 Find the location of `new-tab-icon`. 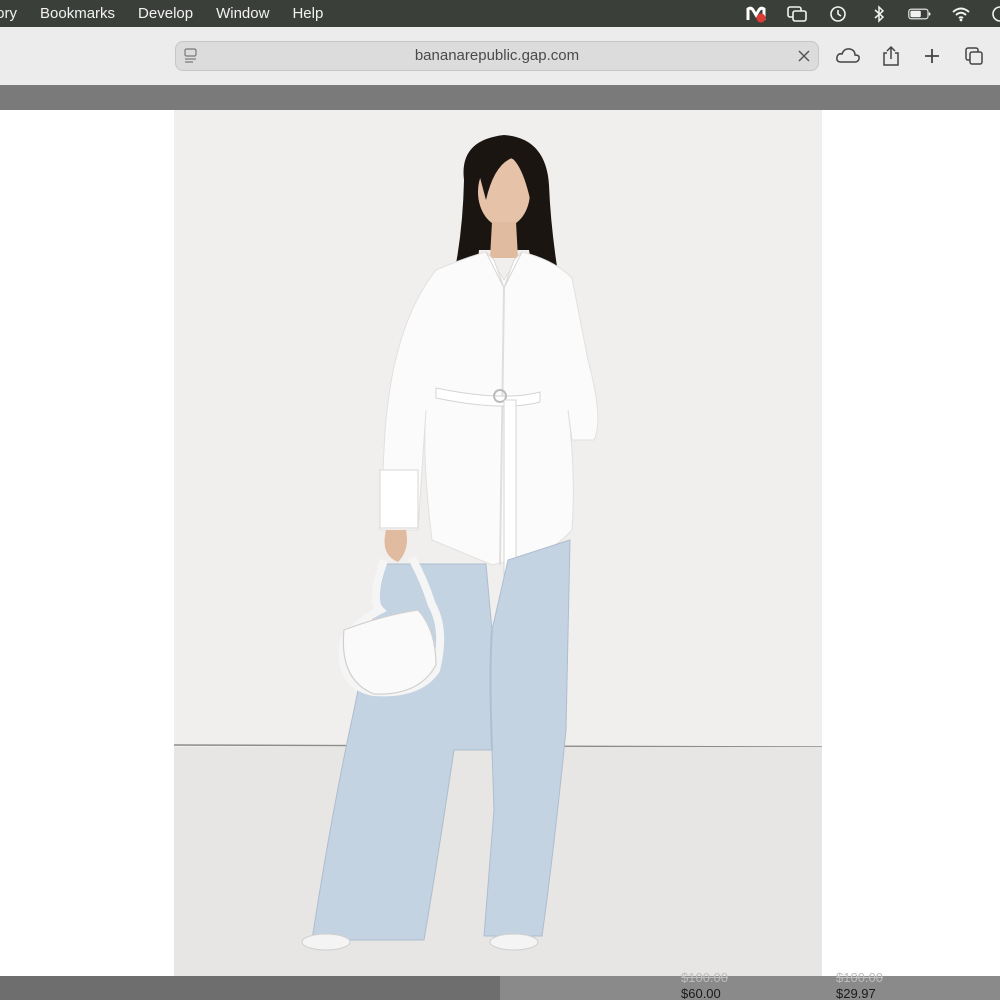

new-tab-icon is located at coordinates (932, 56).